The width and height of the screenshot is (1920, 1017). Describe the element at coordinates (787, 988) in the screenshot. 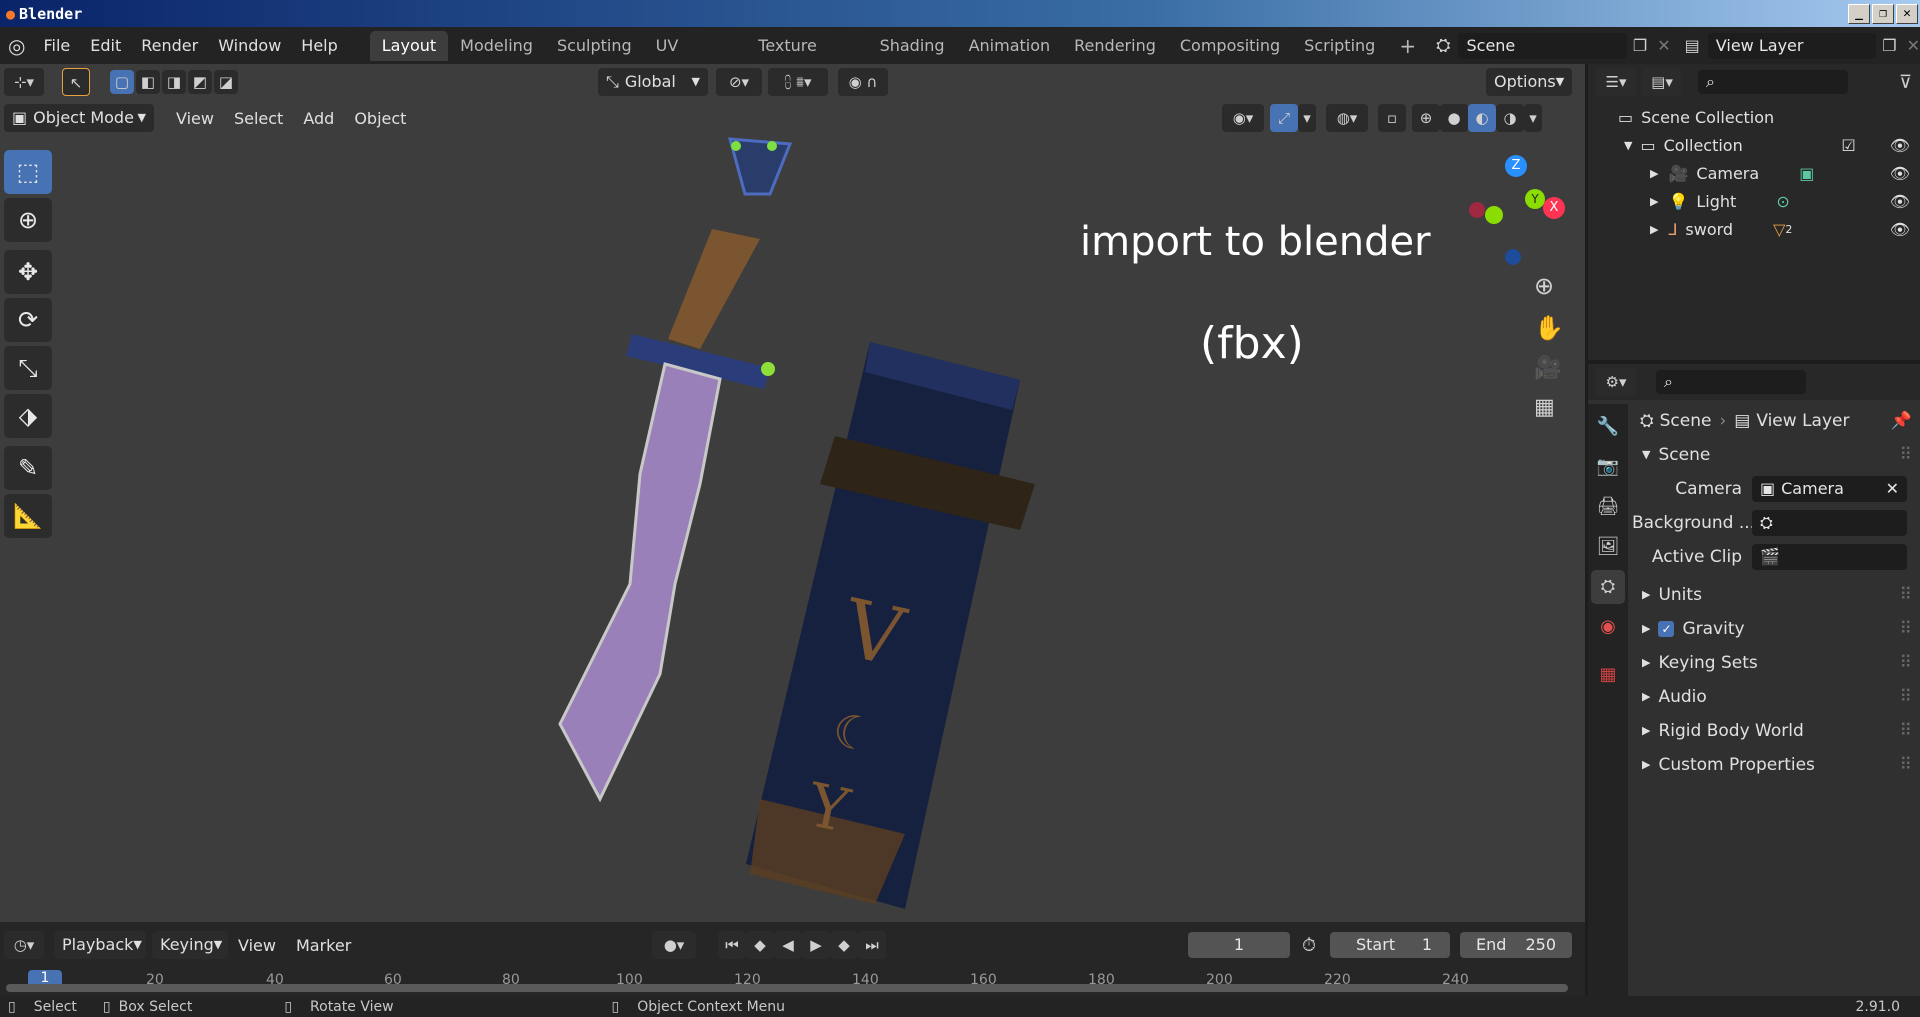

I see `timeline-scrollbar` at that location.